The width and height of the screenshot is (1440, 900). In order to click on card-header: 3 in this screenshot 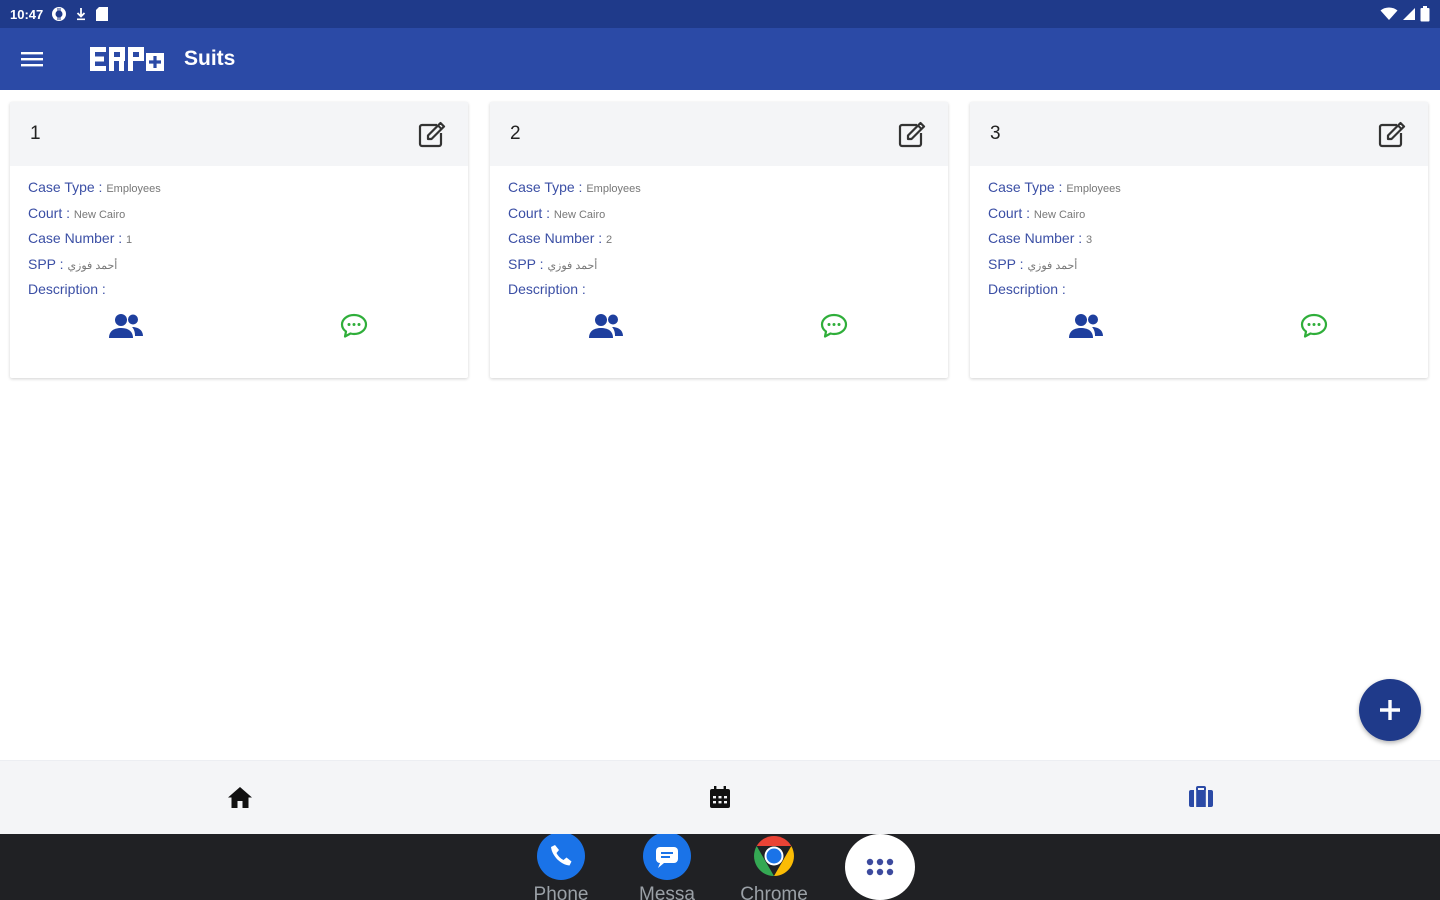, I will do `click(1199, 134)`.